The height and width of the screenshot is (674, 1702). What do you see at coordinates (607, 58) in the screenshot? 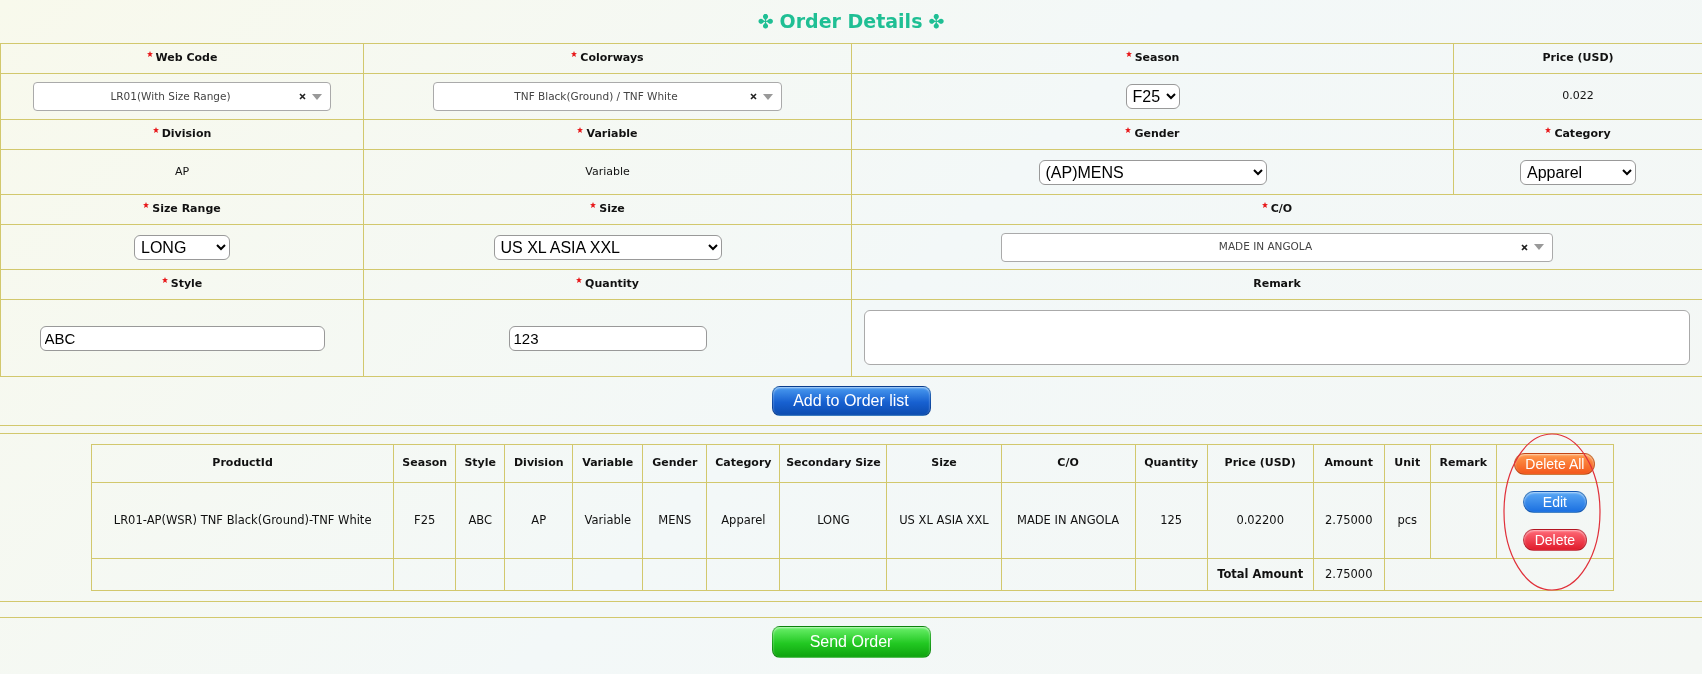
I see `field-label: Colorways` at bounding box center [607, 58].